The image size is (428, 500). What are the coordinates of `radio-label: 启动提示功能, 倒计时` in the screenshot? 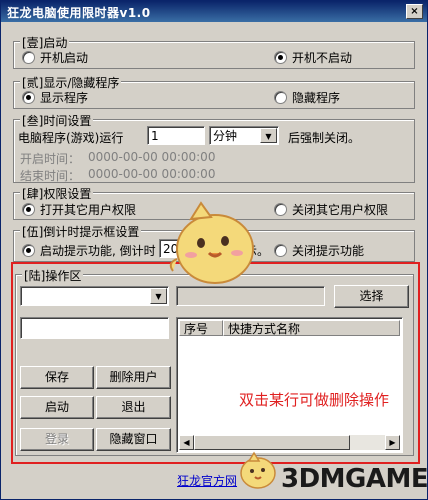 It's located at (98, 251).